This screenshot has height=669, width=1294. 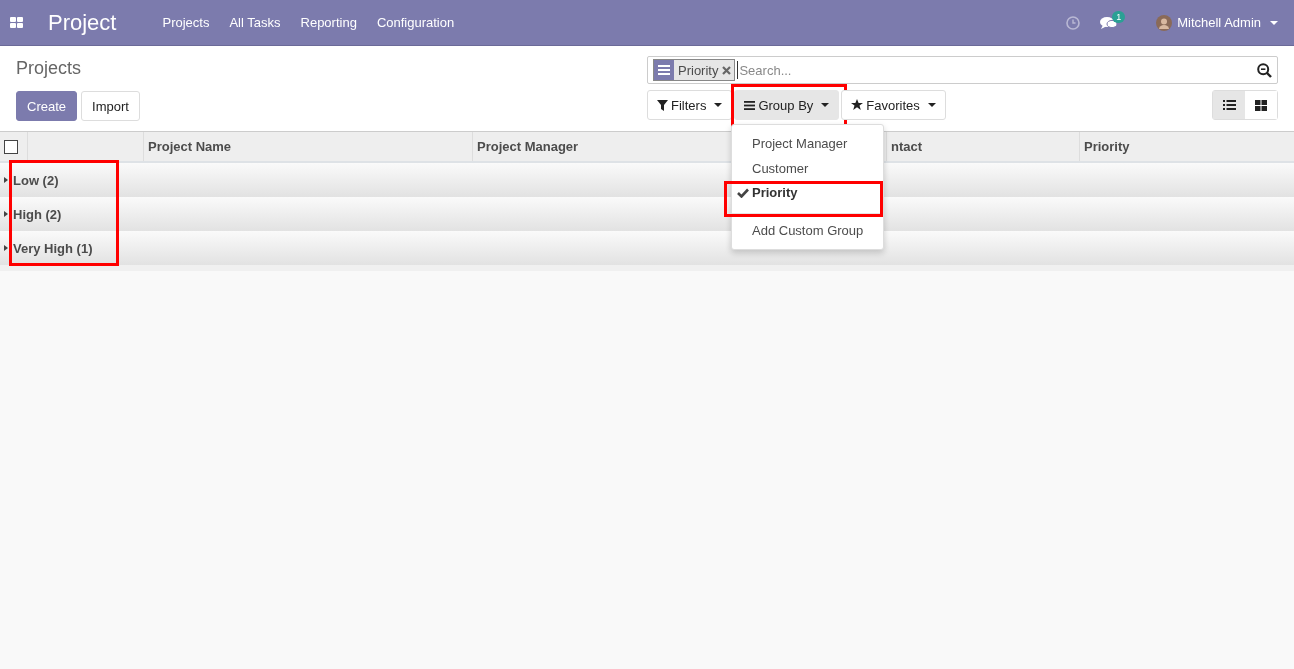 I want to click on column-header: Project Name, so click(x=190, y=146).